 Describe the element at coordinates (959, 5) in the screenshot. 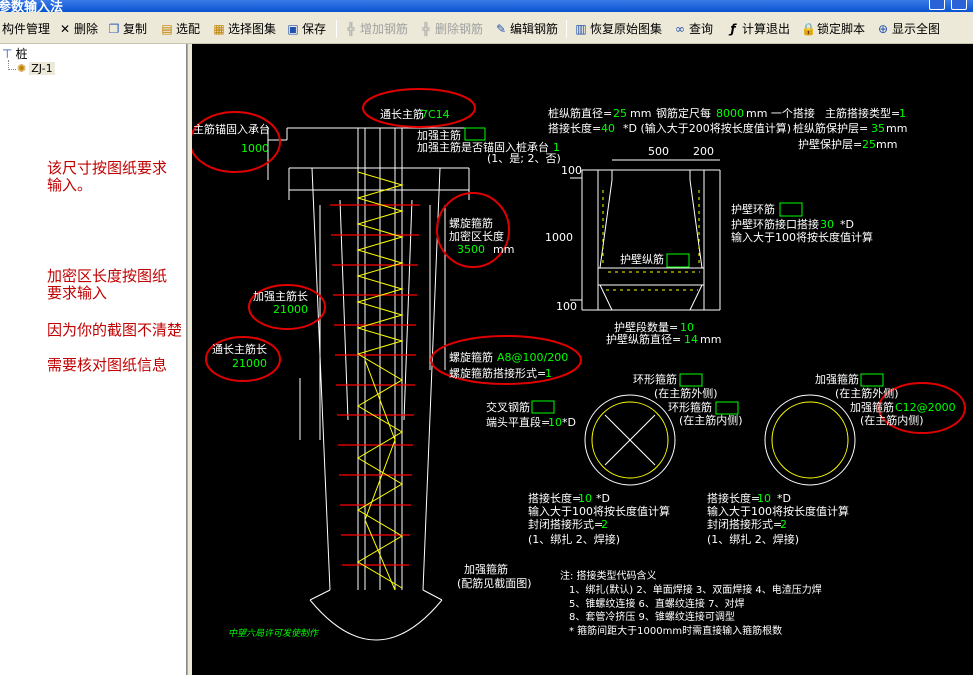

I see `maximize-button` at that location.